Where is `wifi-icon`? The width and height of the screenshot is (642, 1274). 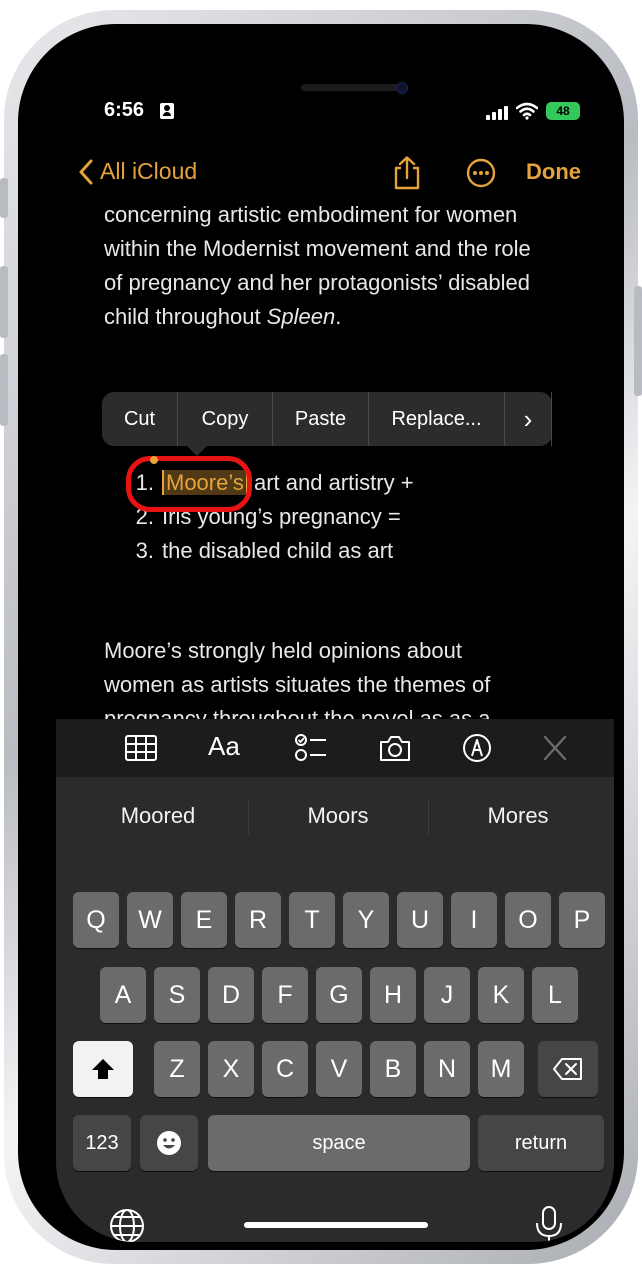
wifi-icon is located at coordinates (527, 111).